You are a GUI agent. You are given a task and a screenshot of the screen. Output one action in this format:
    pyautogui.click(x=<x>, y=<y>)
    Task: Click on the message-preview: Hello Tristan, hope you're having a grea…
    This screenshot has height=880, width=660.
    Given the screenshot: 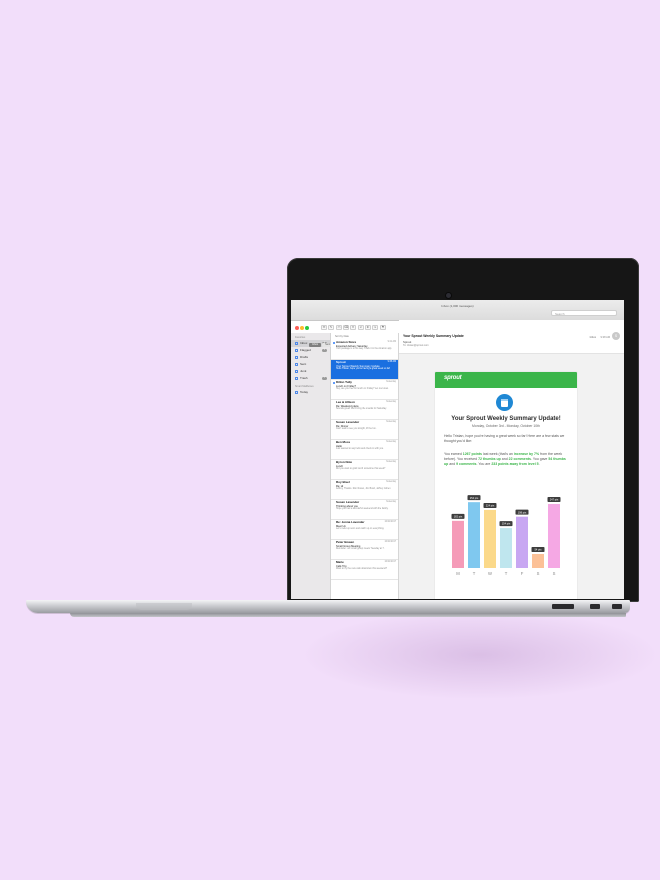 What is the action you would take?
    pyautogui.click(x=363, y=368)
    